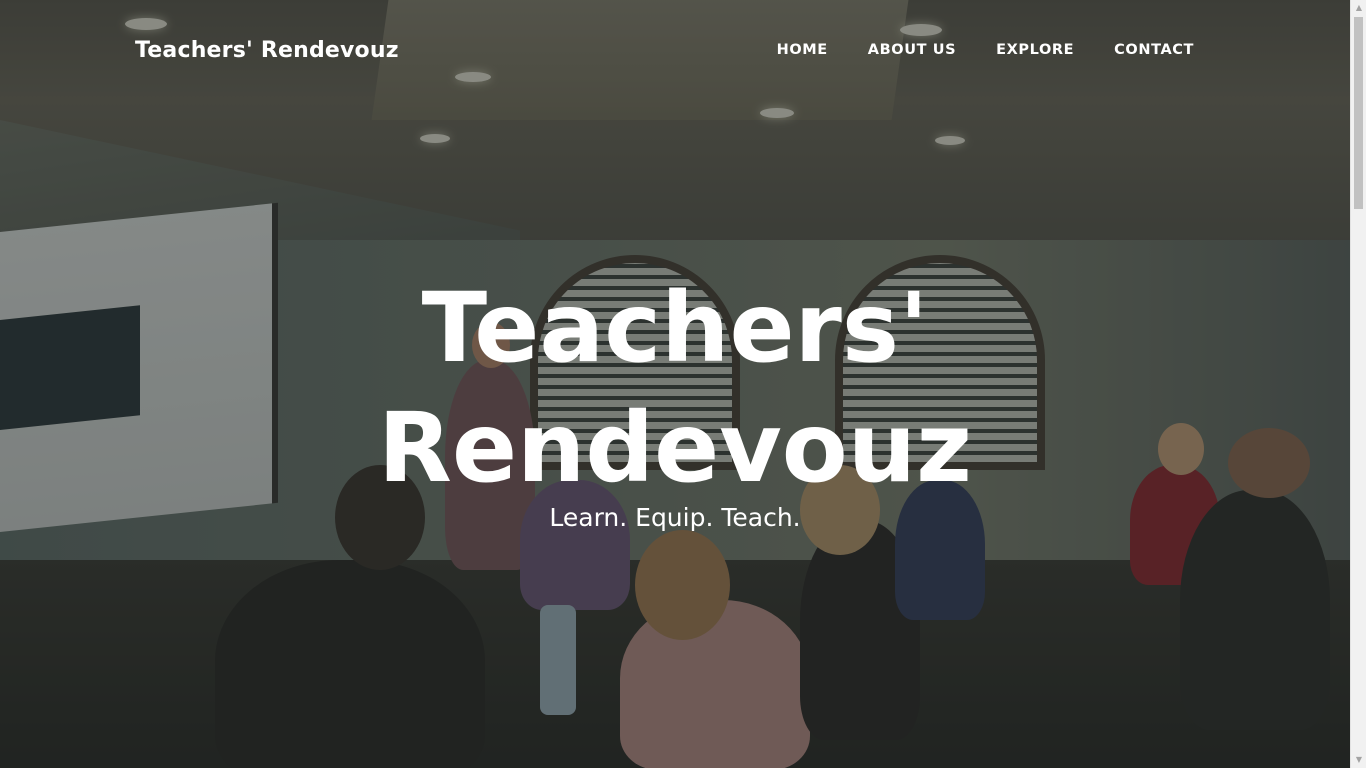  What do you see at coordinates (1358, 113) in the screenshot?
I see `scrollbar-thumb` at bounding box center [1358, 113].